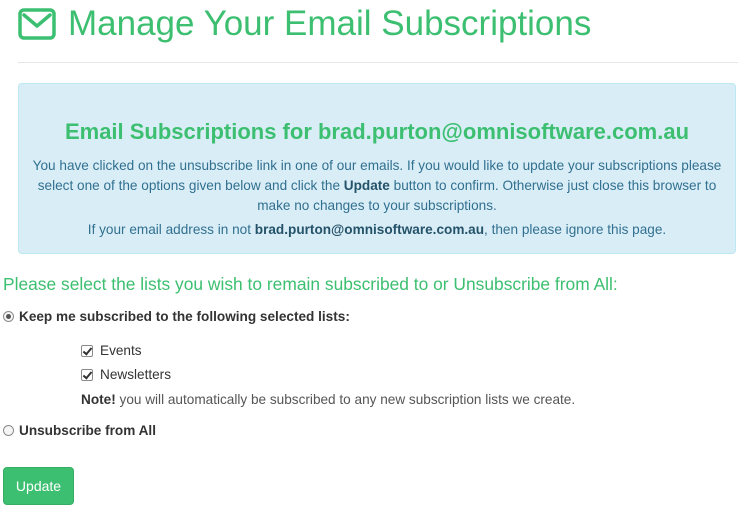  I want to click on list-item-newsletters: Newsletters, so click(126, 374).